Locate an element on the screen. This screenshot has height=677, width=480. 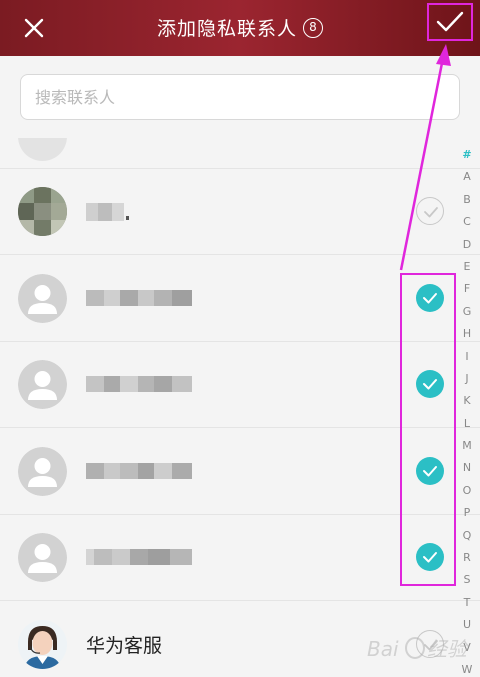
service-agent-photo is located at coordinates (42, 644).